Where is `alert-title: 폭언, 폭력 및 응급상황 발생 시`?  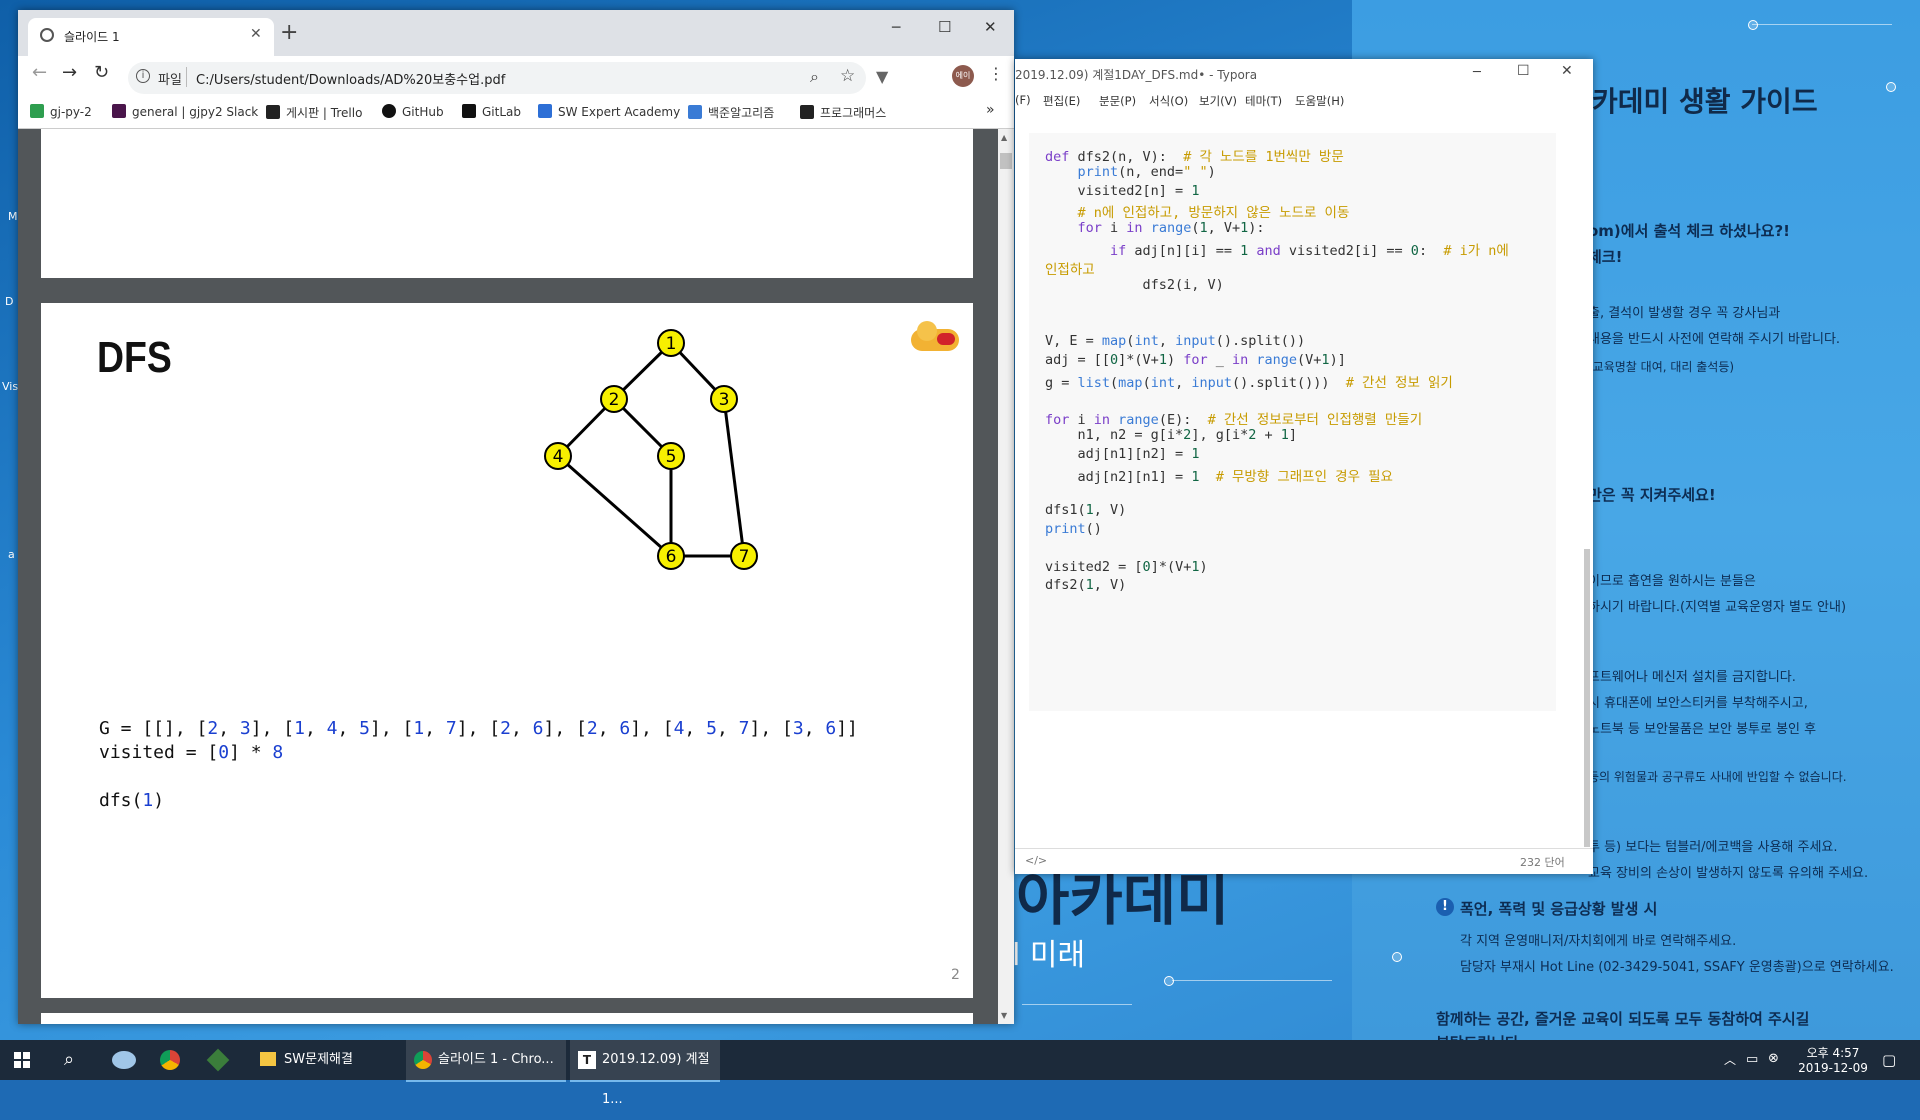
alert-title: 폭언, 폭력 및 응급상황 발생 시 is located at coordinates (1559, 909).